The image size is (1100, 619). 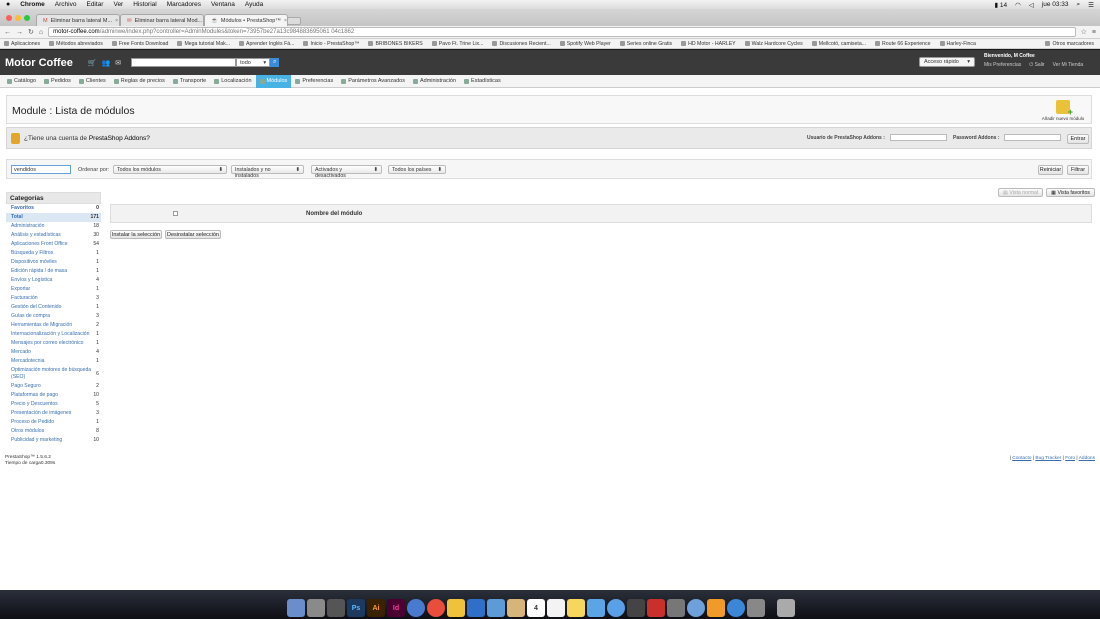 I want to click on shop-name: Motor Coffee, so click(x=39, y=63).